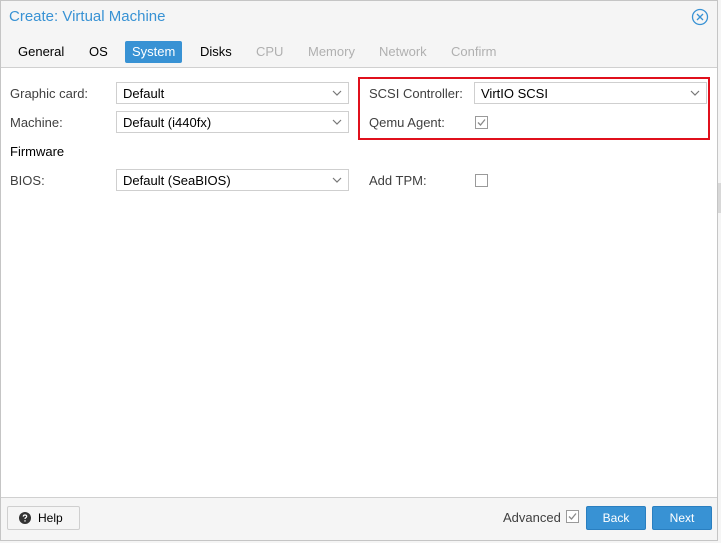  What do you see at coordinates (616, 518) in the screenshot?
I see `back-button: Back` at bounding box center [616, 518].